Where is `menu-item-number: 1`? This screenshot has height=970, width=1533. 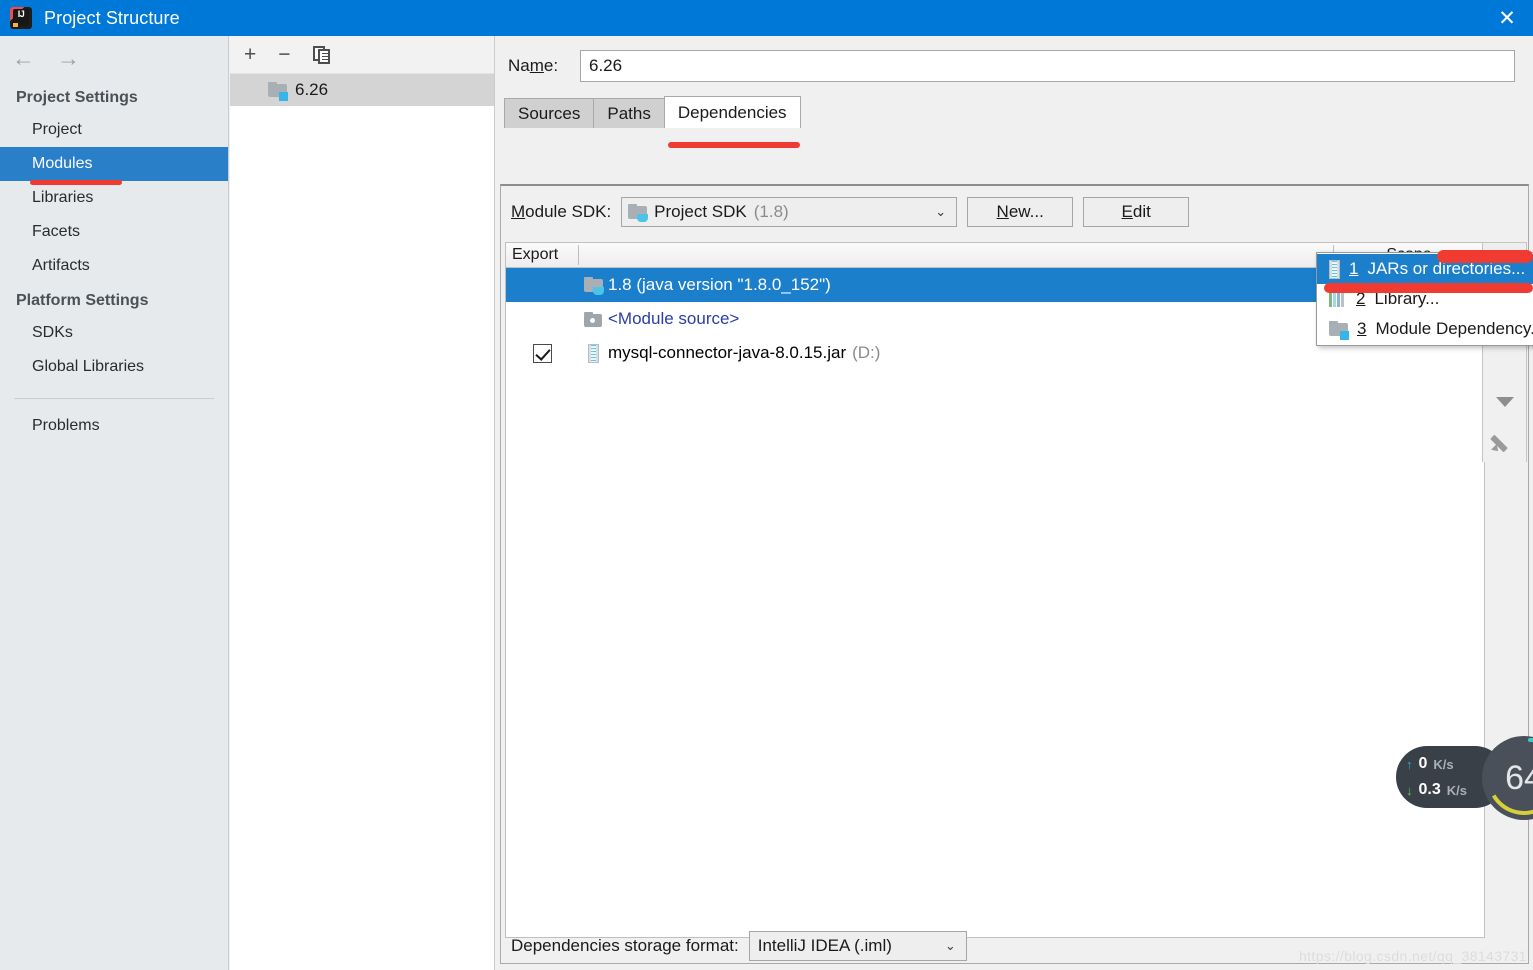 menu-item-number: 1 is located at coordinates (1354, 268).